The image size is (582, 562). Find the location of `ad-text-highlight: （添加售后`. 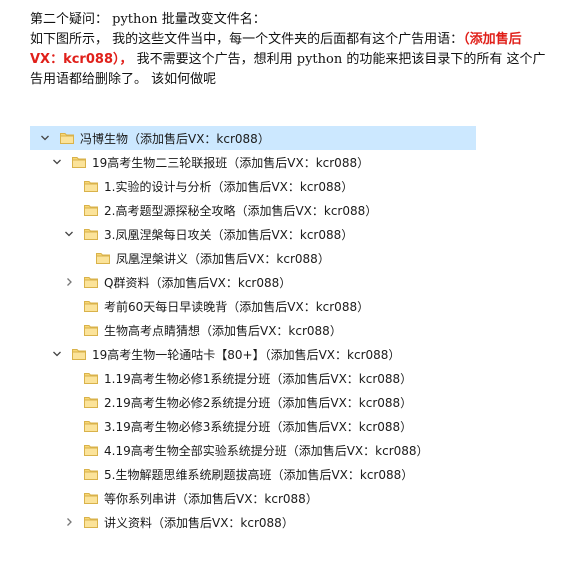

ad-text-highlight: （添加售后 is located at coordinates (492, 39).